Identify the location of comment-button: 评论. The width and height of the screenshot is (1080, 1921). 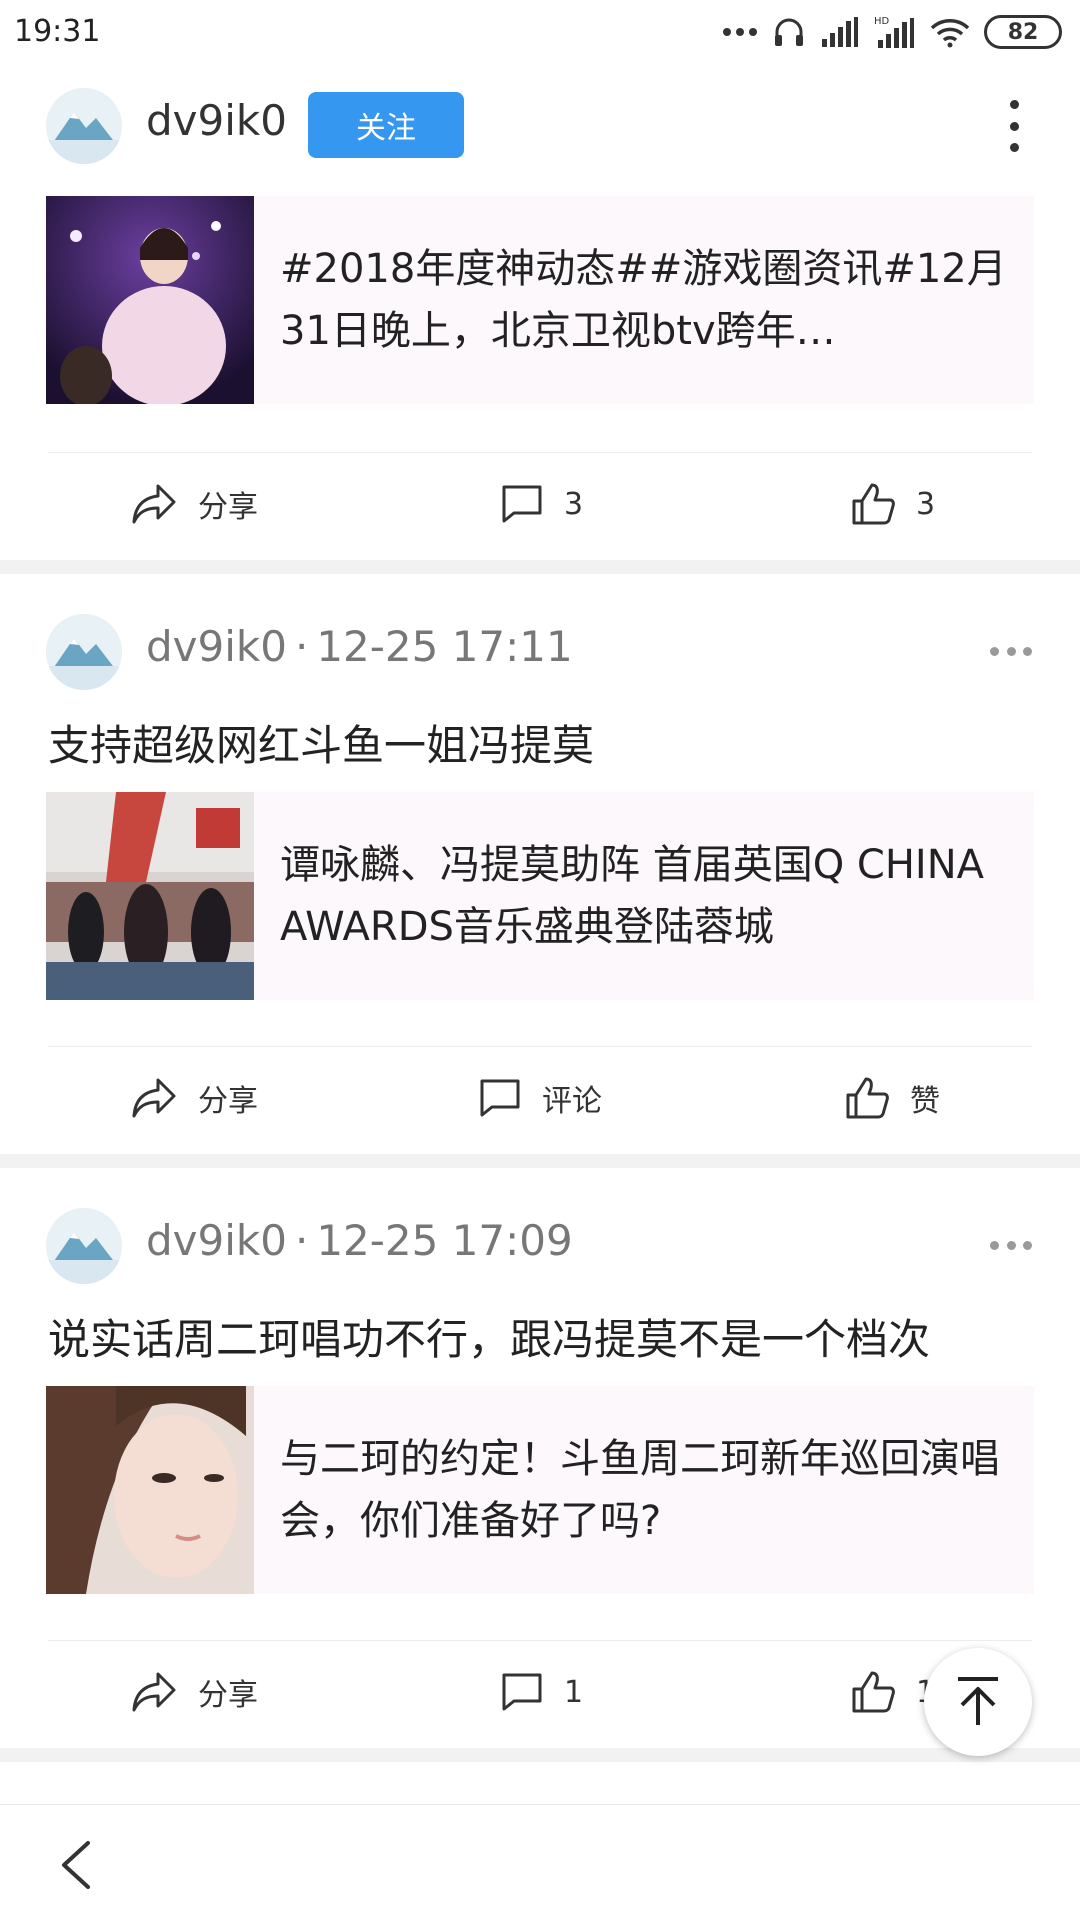
(540, 1098).